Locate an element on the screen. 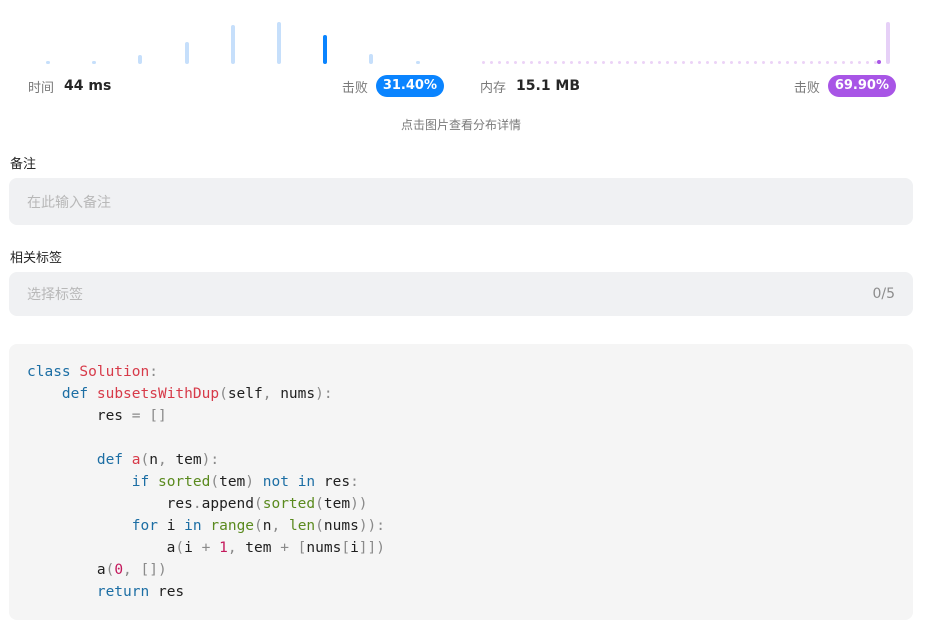 Image resolution: width=936 pixels, height=642 pixels. tags-counter: 0/5 is located at coordinates (883, 294).